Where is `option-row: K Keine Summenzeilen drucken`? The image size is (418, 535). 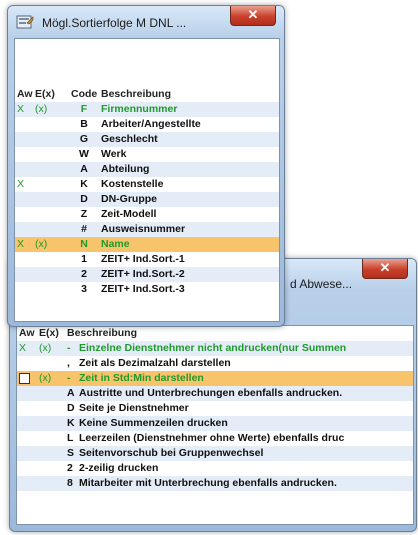 option-row: K Keine Summenzeilen drucken is located at coordinates (215, 423).